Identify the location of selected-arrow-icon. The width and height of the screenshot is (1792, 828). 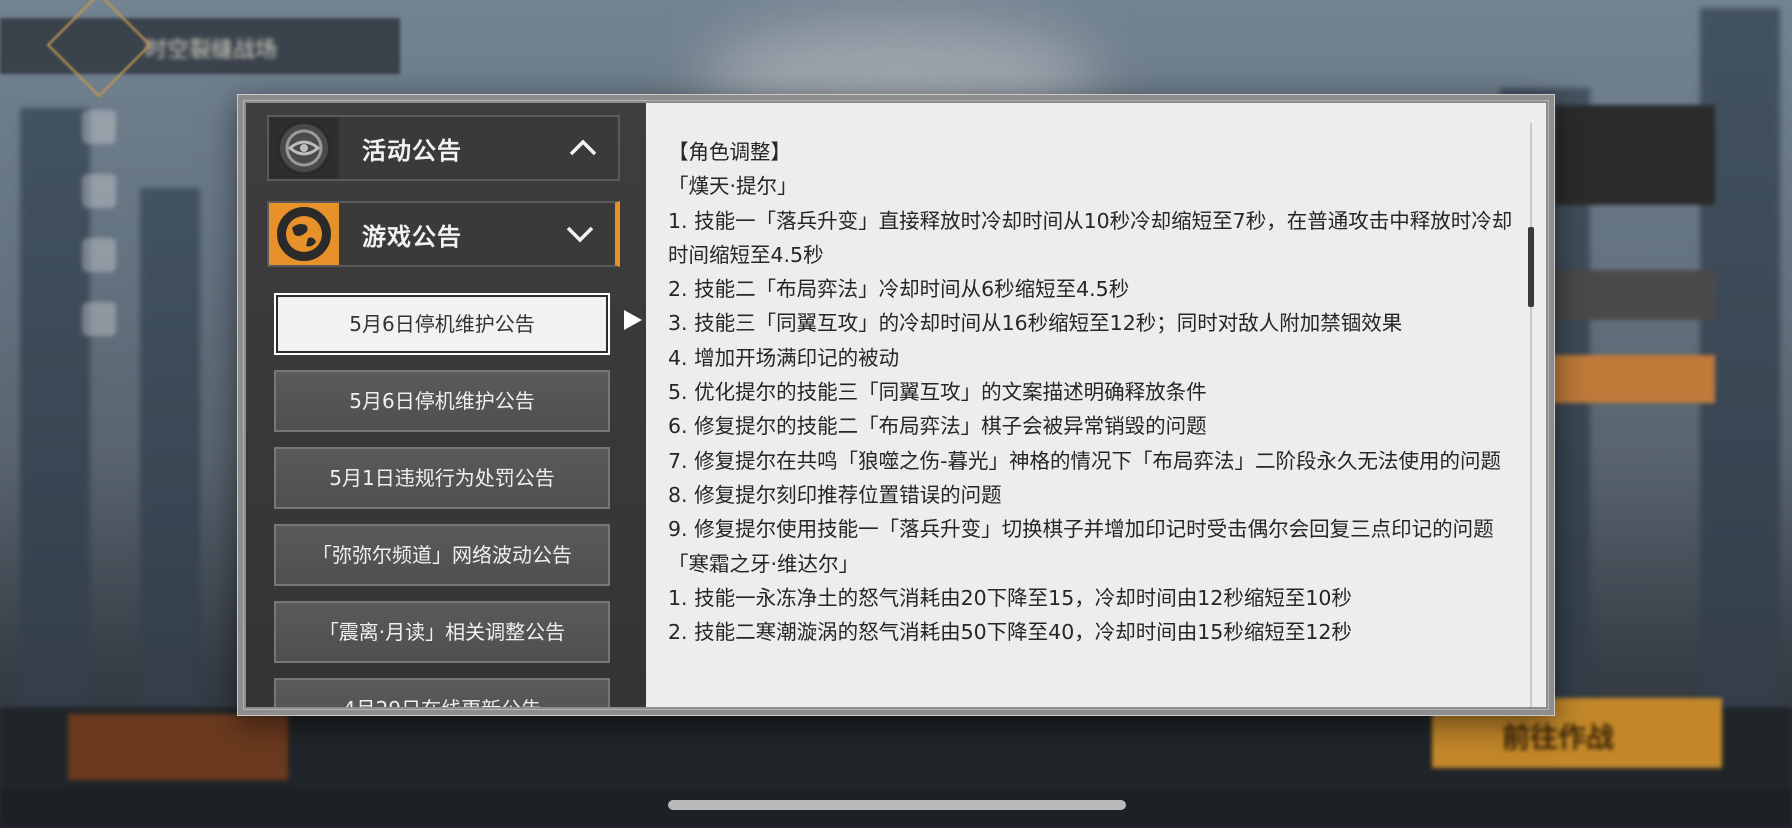
(633, 320).